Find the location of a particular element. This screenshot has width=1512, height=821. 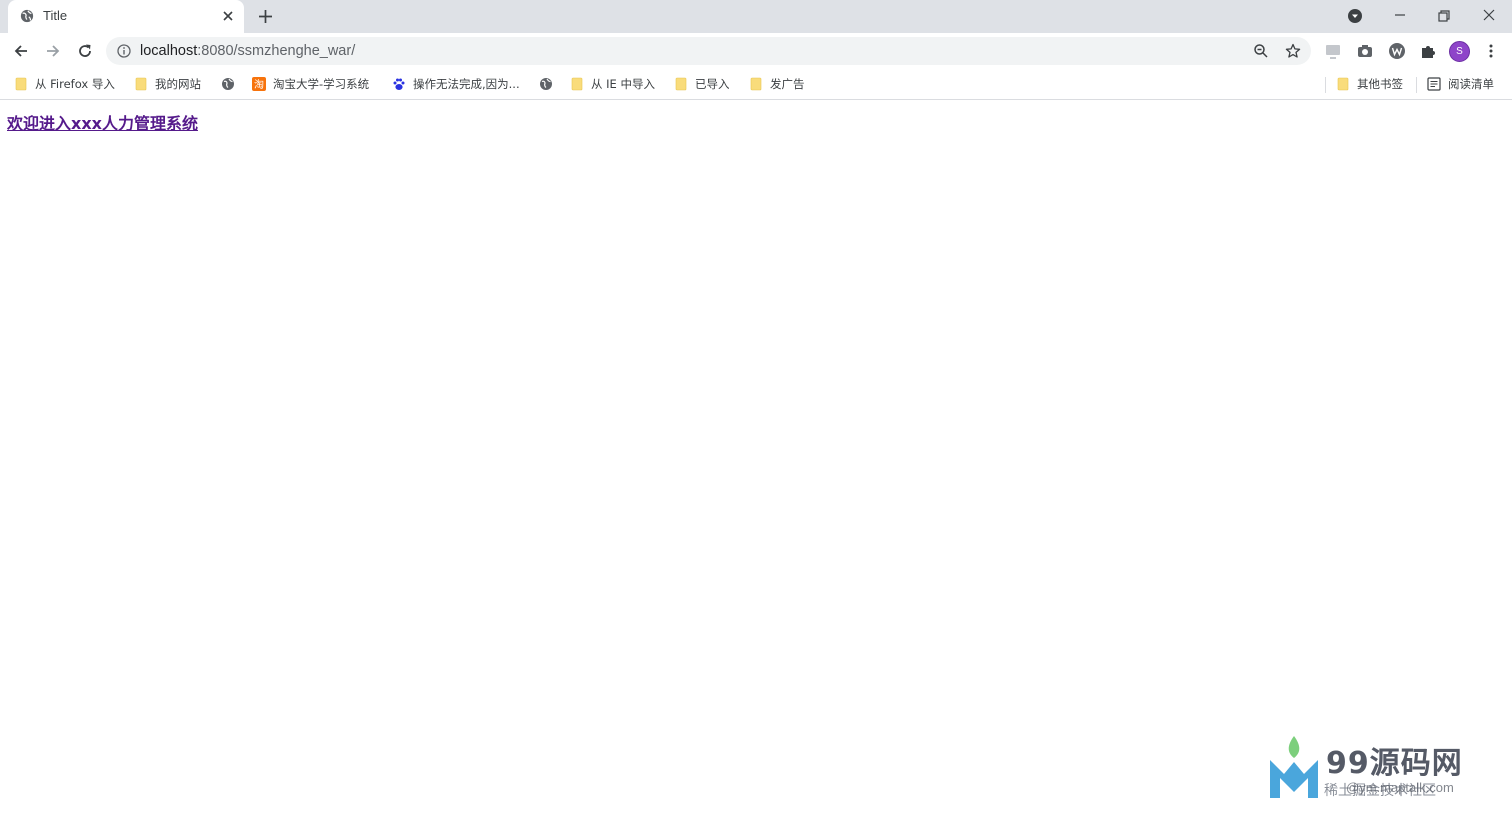

watermark-logo-icon is located at coordinates (1294, 767).